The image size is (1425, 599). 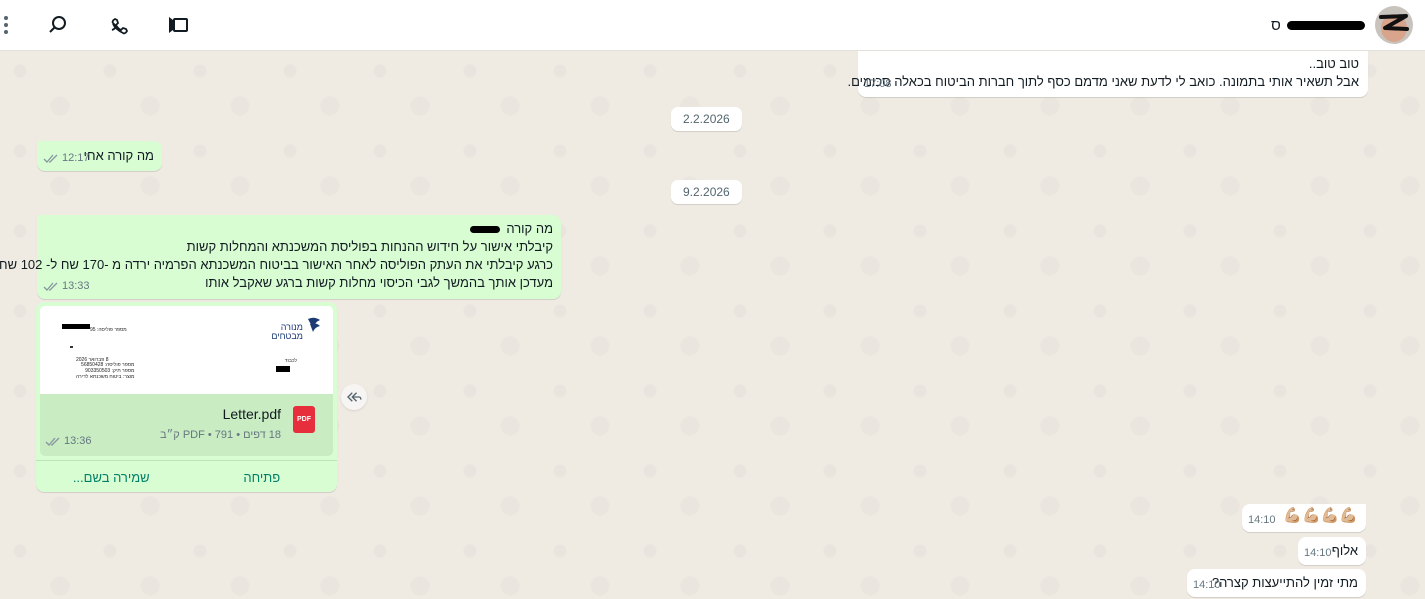 What do you see at coordinates (878, 84) in the screenshot?
I see `message-time: 17:08` at bounding box center [878, 84].